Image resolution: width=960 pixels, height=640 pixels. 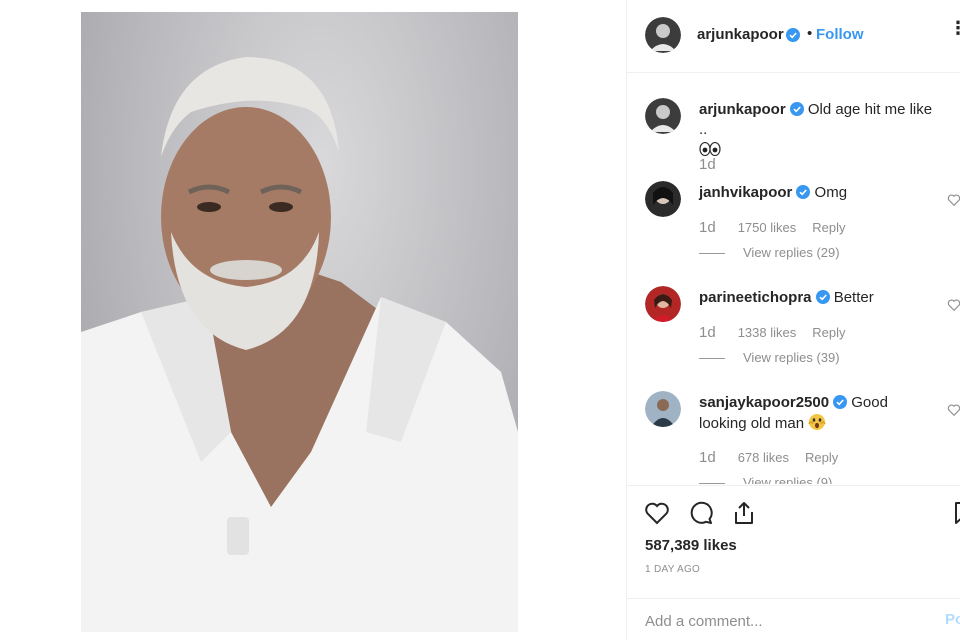 What do you see at coordinates (707, 164) in the screenshot?
I see `caption-time: 1d` at bounding box center [707, 164].